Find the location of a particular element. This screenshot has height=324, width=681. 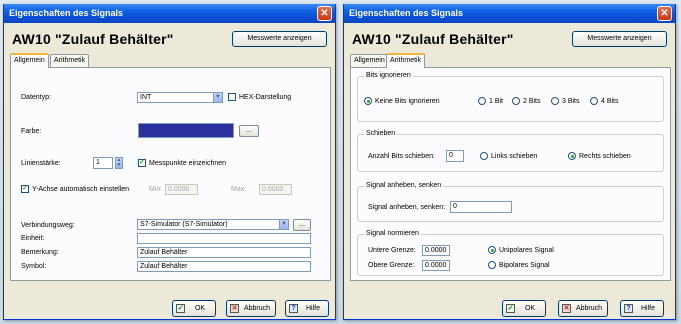

datatype-select: INT ▼ is located at coordinates (180, 97).